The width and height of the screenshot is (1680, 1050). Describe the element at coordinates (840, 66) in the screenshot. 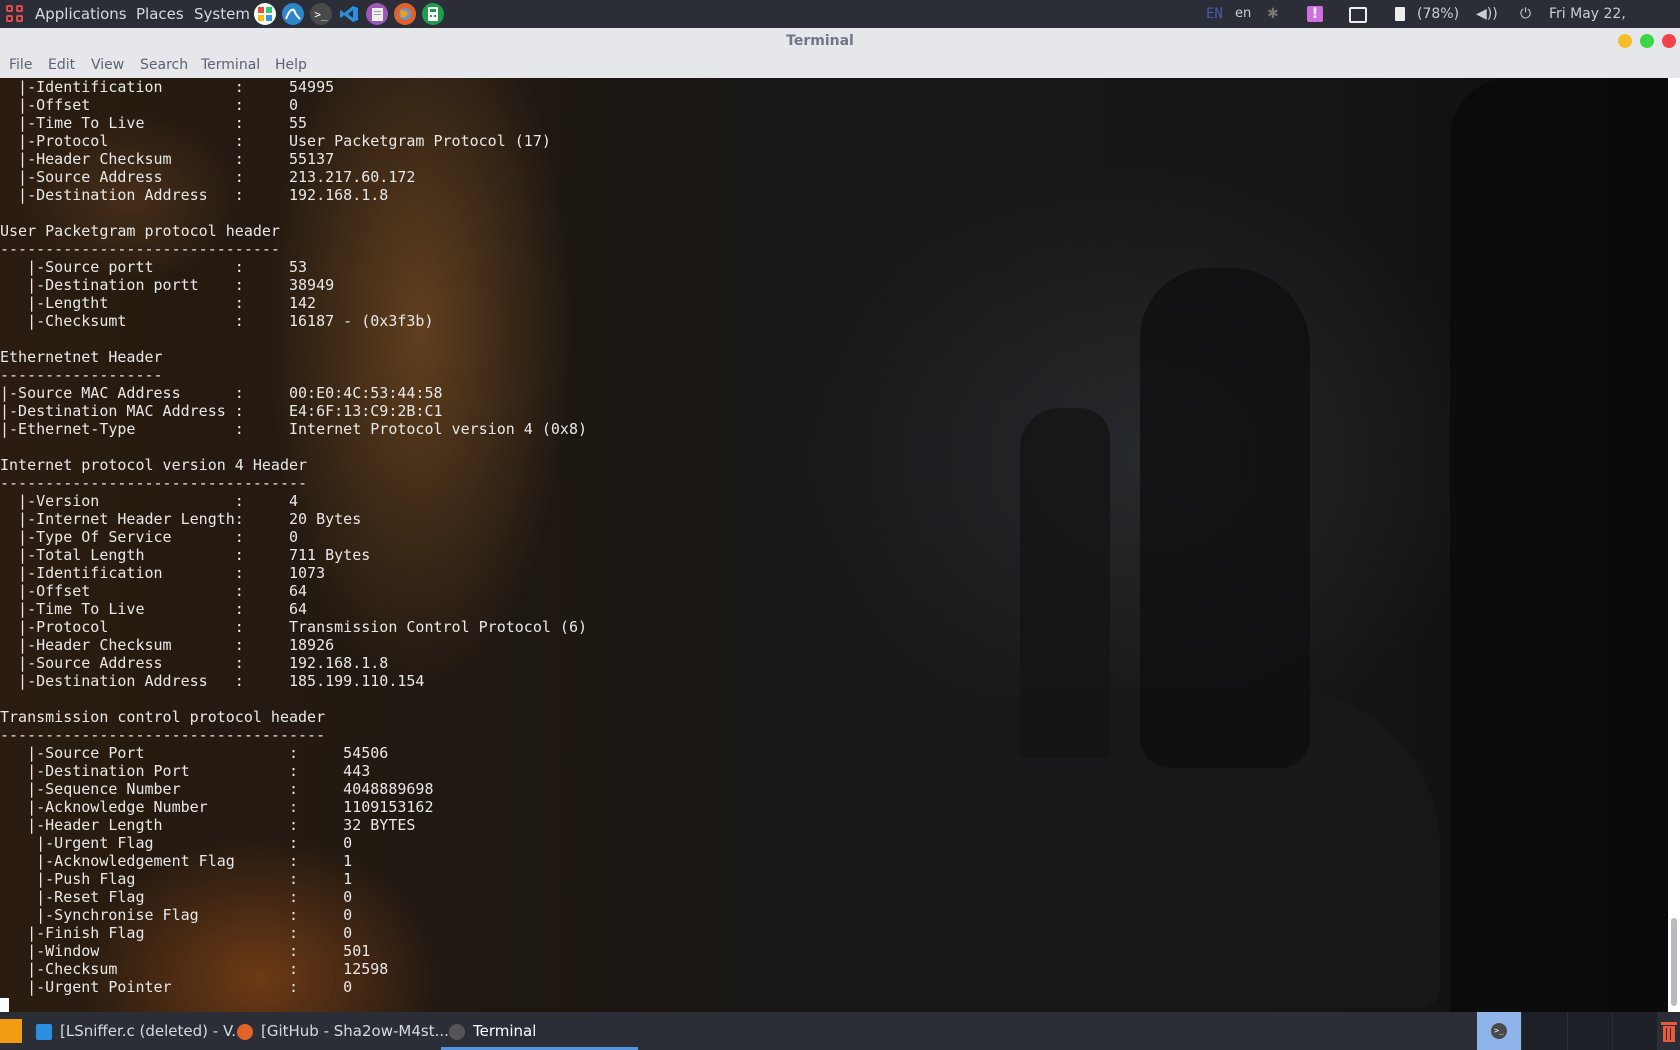

I see `menu-bar: File Edit View Search Terminal Help` at that location.